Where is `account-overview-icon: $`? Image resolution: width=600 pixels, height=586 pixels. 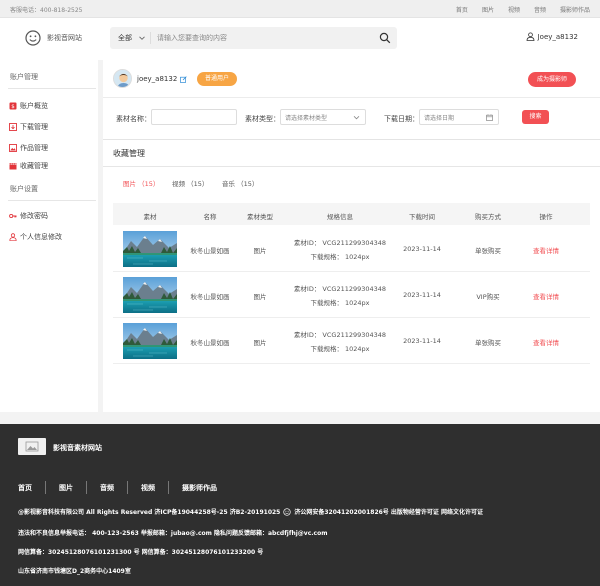
account-overview-icon: $ is located at coordinates (13, 106).